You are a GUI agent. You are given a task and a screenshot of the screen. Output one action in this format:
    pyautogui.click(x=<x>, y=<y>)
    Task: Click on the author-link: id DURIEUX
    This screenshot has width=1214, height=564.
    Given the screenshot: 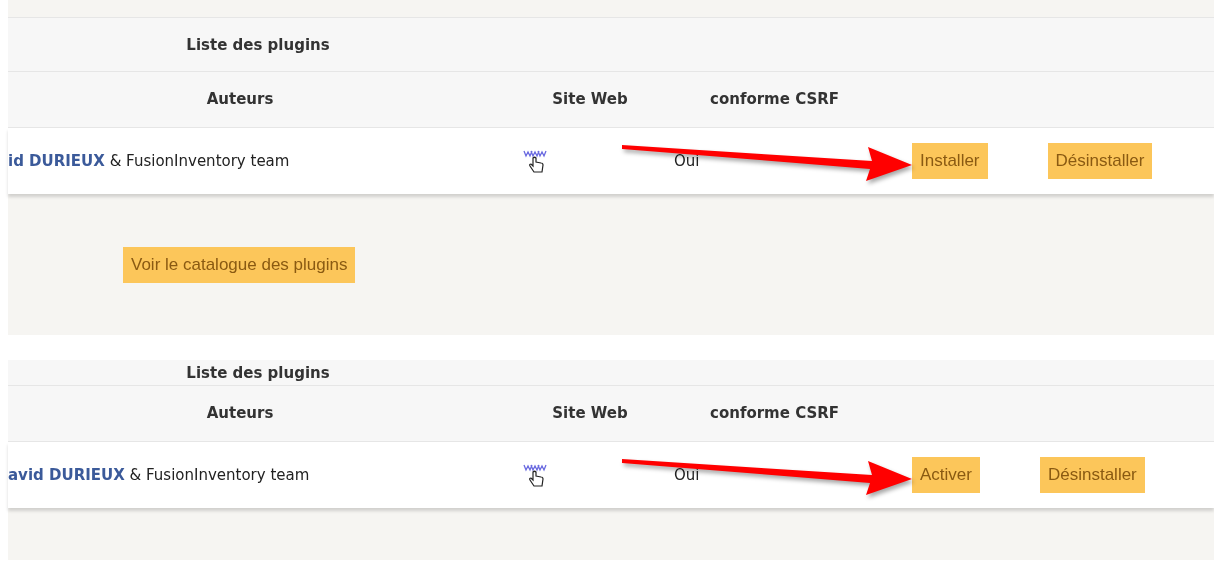 What is the action you would take?
    pyautogui.click(x=56, y=160)
    